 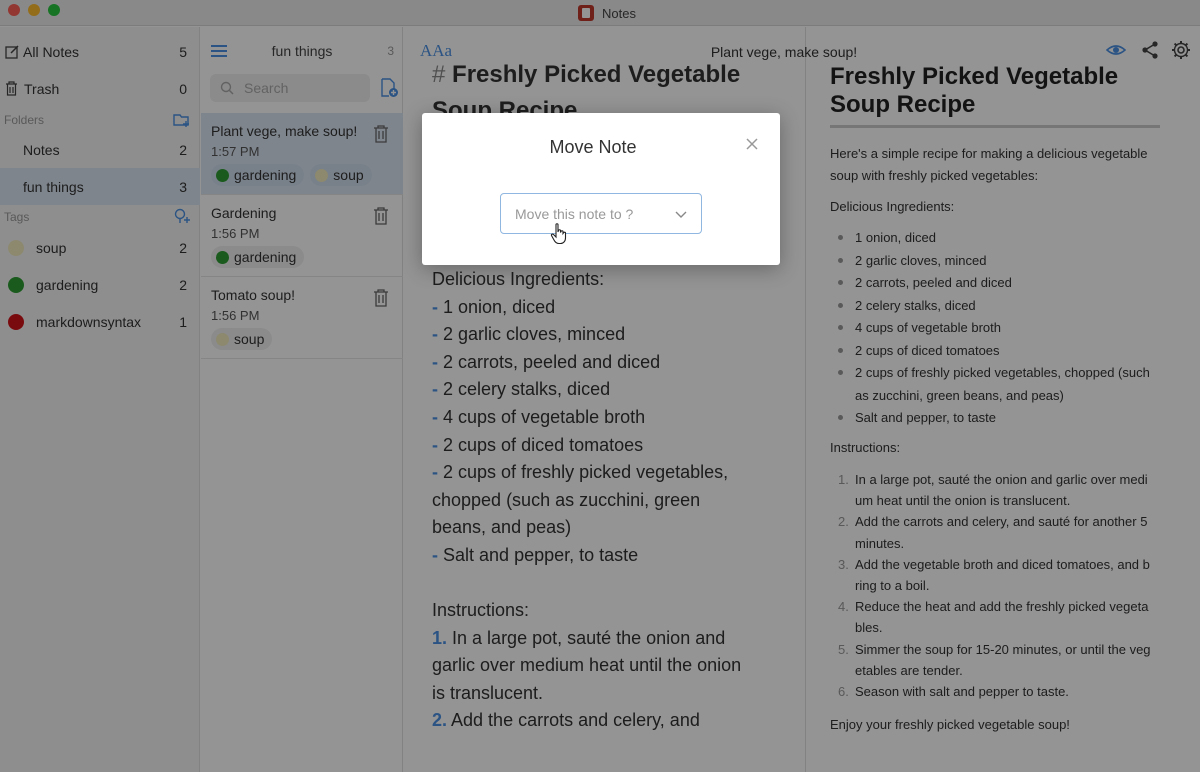 I want to click on move-note-dialog: Move Note Move this note to ?, so click(x=601, y=189).